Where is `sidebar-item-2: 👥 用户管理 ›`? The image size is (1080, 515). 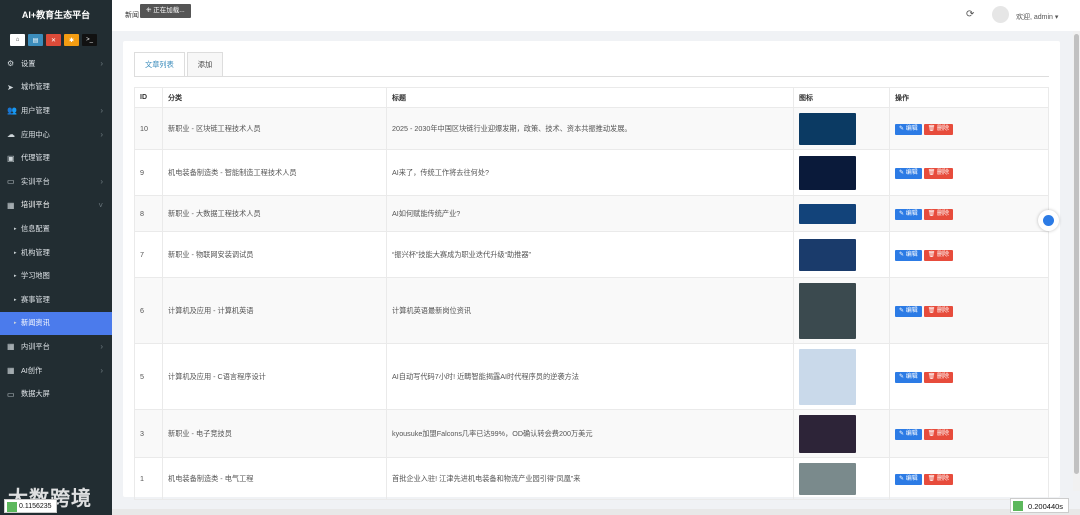 sidebar-item-2: 👥 用户管理 › is located at coordinates (56, 111).